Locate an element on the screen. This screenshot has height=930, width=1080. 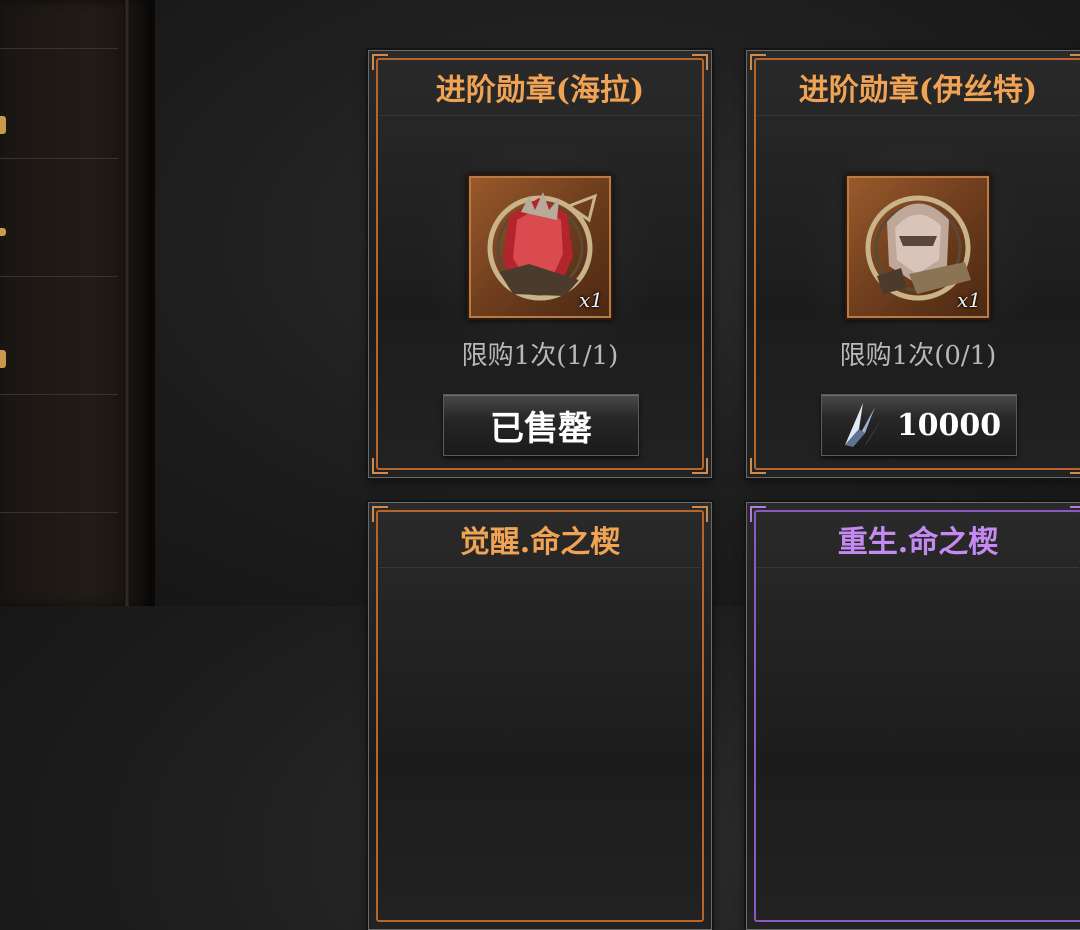
shop-item-card: 觉醒.命之楔 is located at coordinates (540, 716).